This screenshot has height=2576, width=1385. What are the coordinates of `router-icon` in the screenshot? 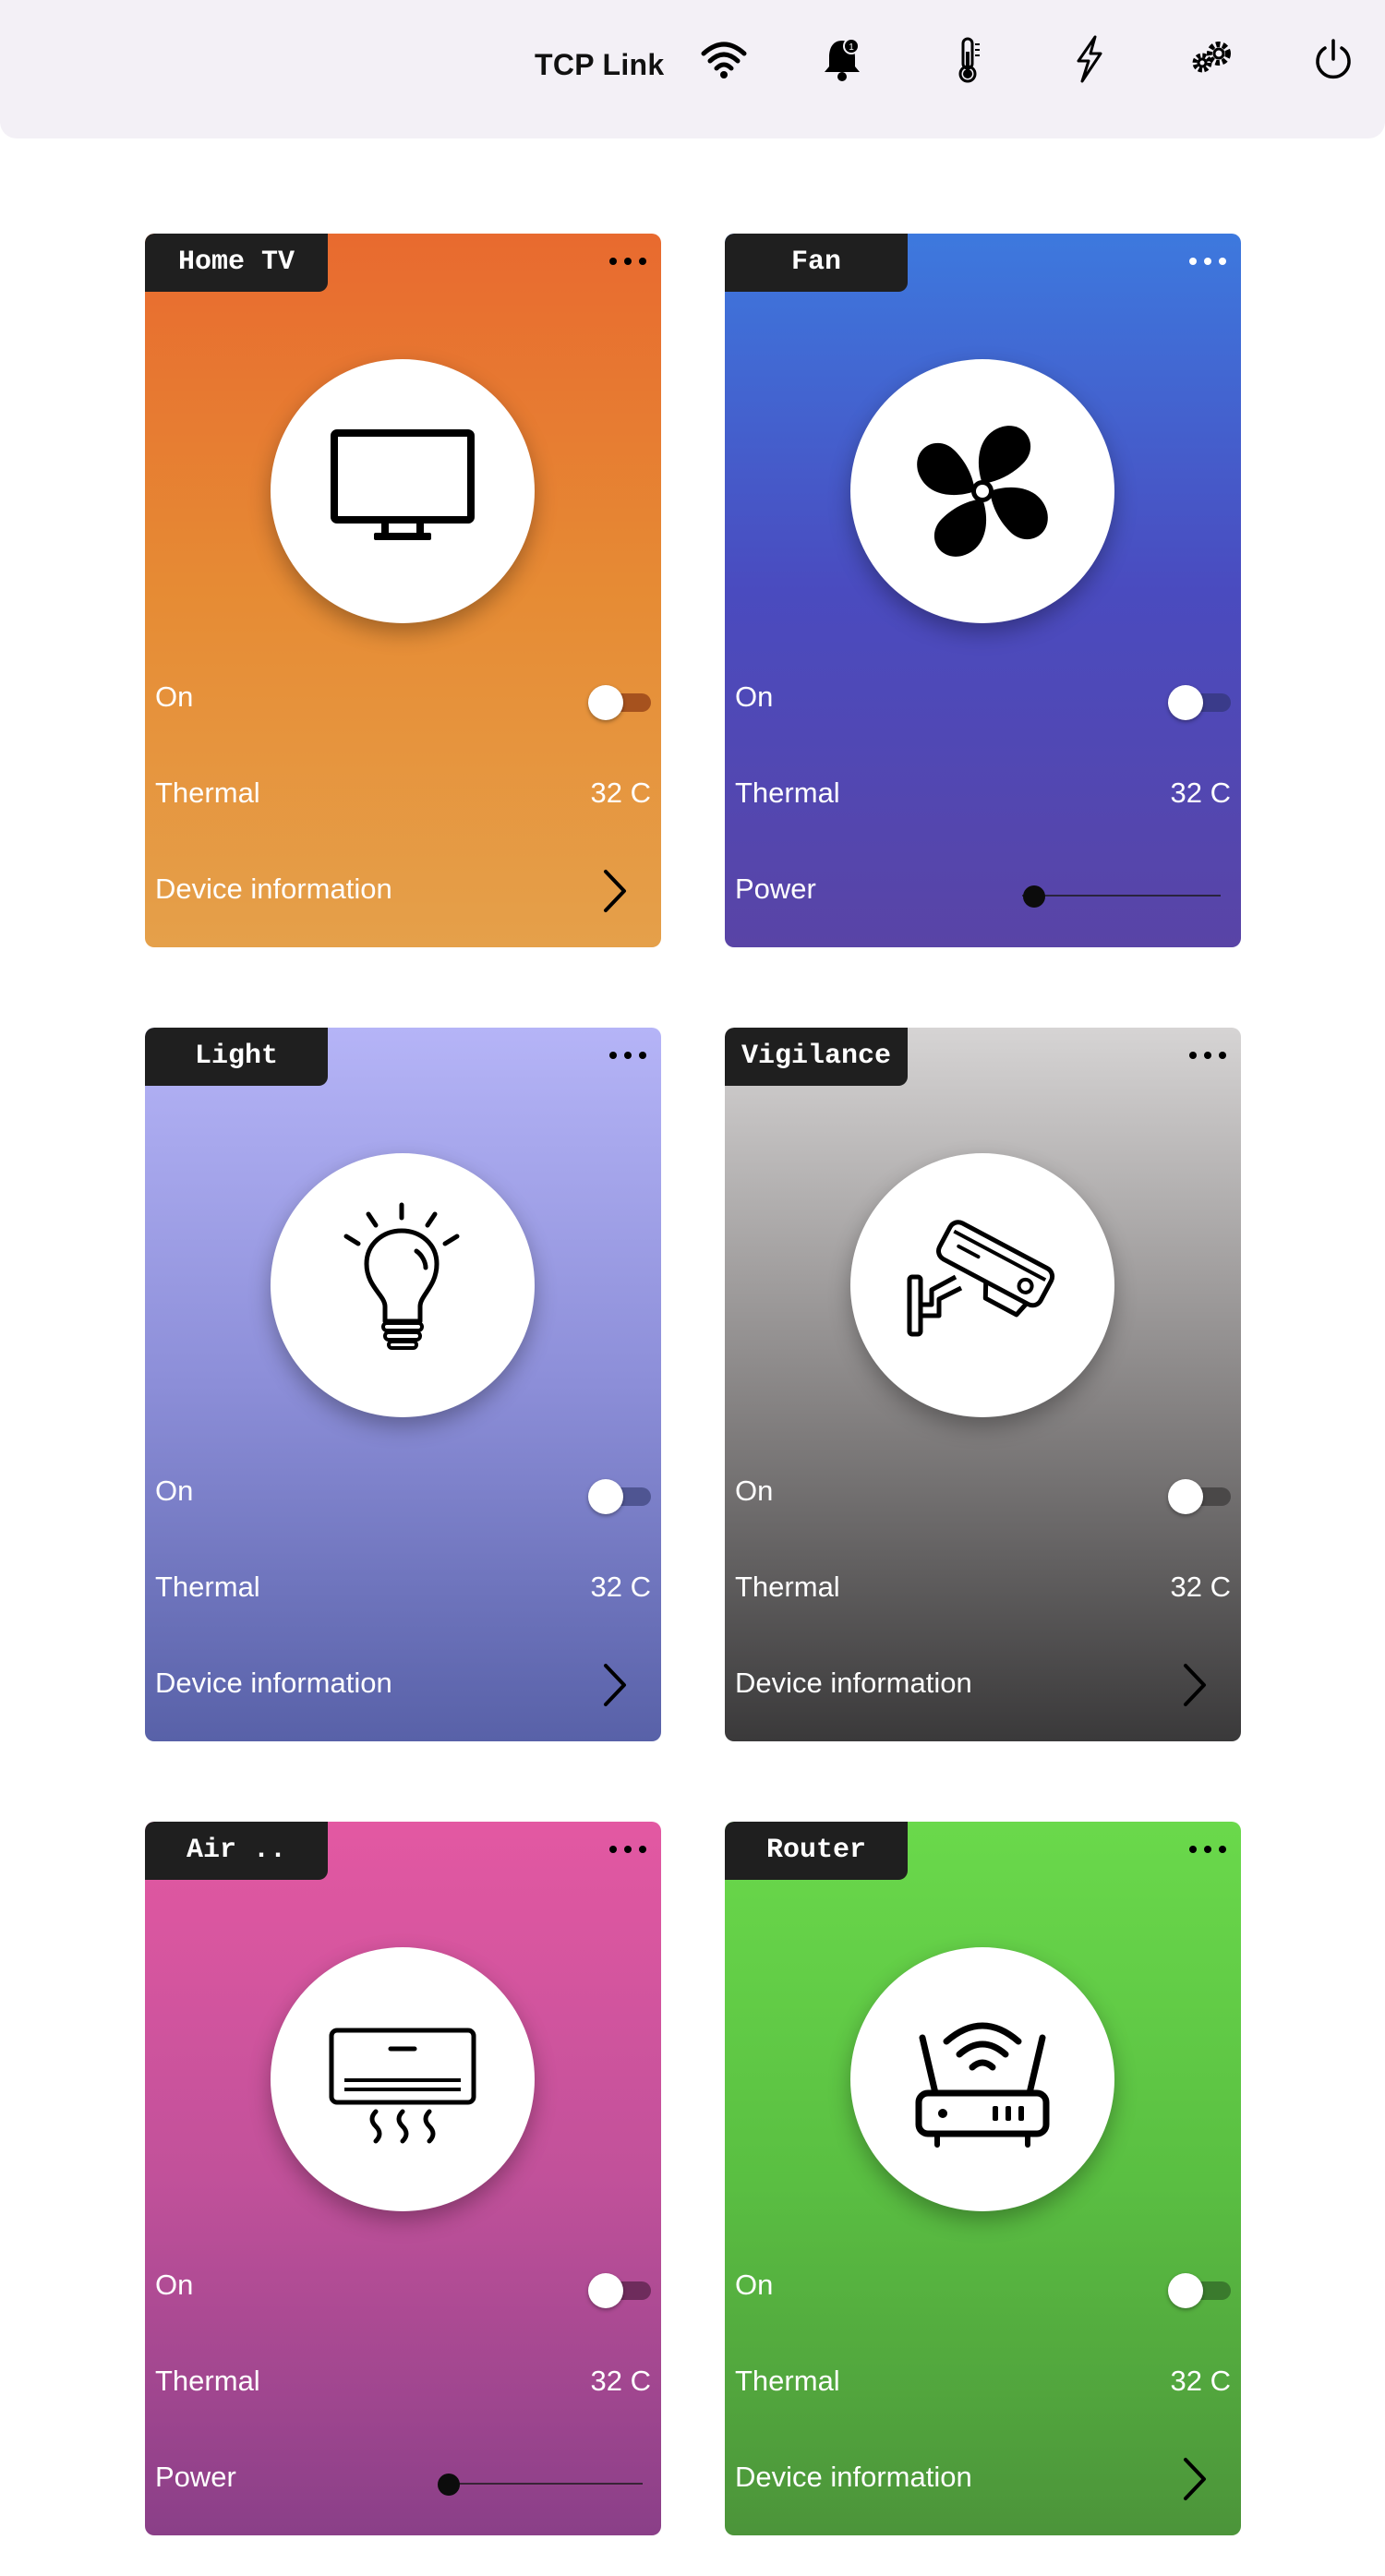 It's located at (982, 2085).